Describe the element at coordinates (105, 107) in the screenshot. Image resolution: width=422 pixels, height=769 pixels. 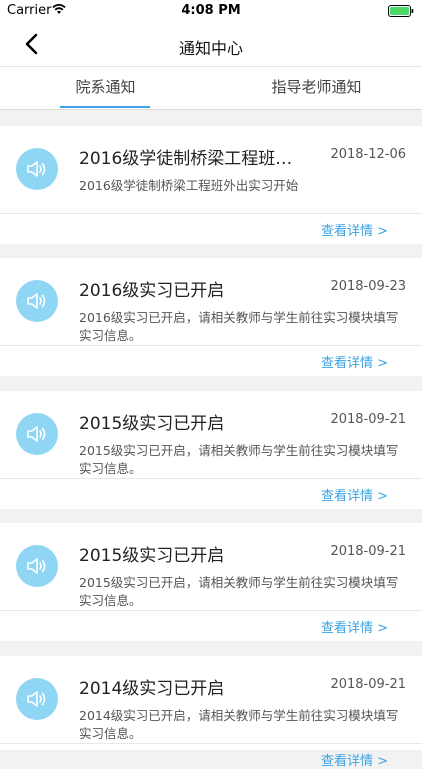
I see `active-tab-indicator` at that location.